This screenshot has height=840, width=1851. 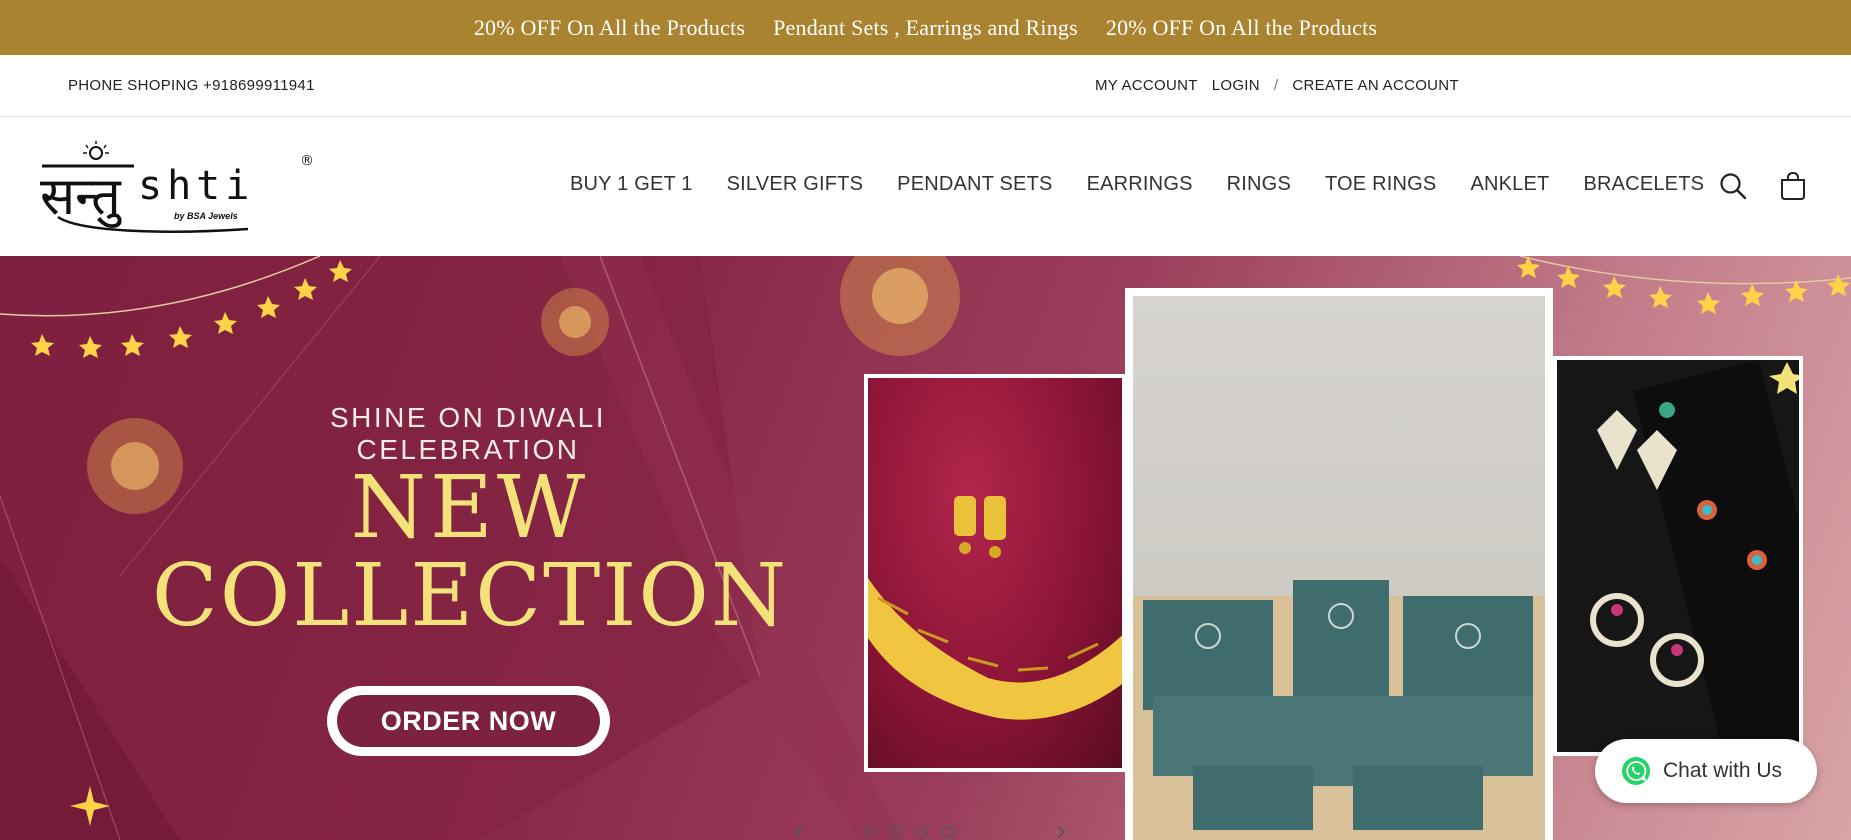 What do you see at coordinates (1259, 184) in the screenshot?
I see `nav-item-rings: RINGS` at bounding box center [1259, 184].